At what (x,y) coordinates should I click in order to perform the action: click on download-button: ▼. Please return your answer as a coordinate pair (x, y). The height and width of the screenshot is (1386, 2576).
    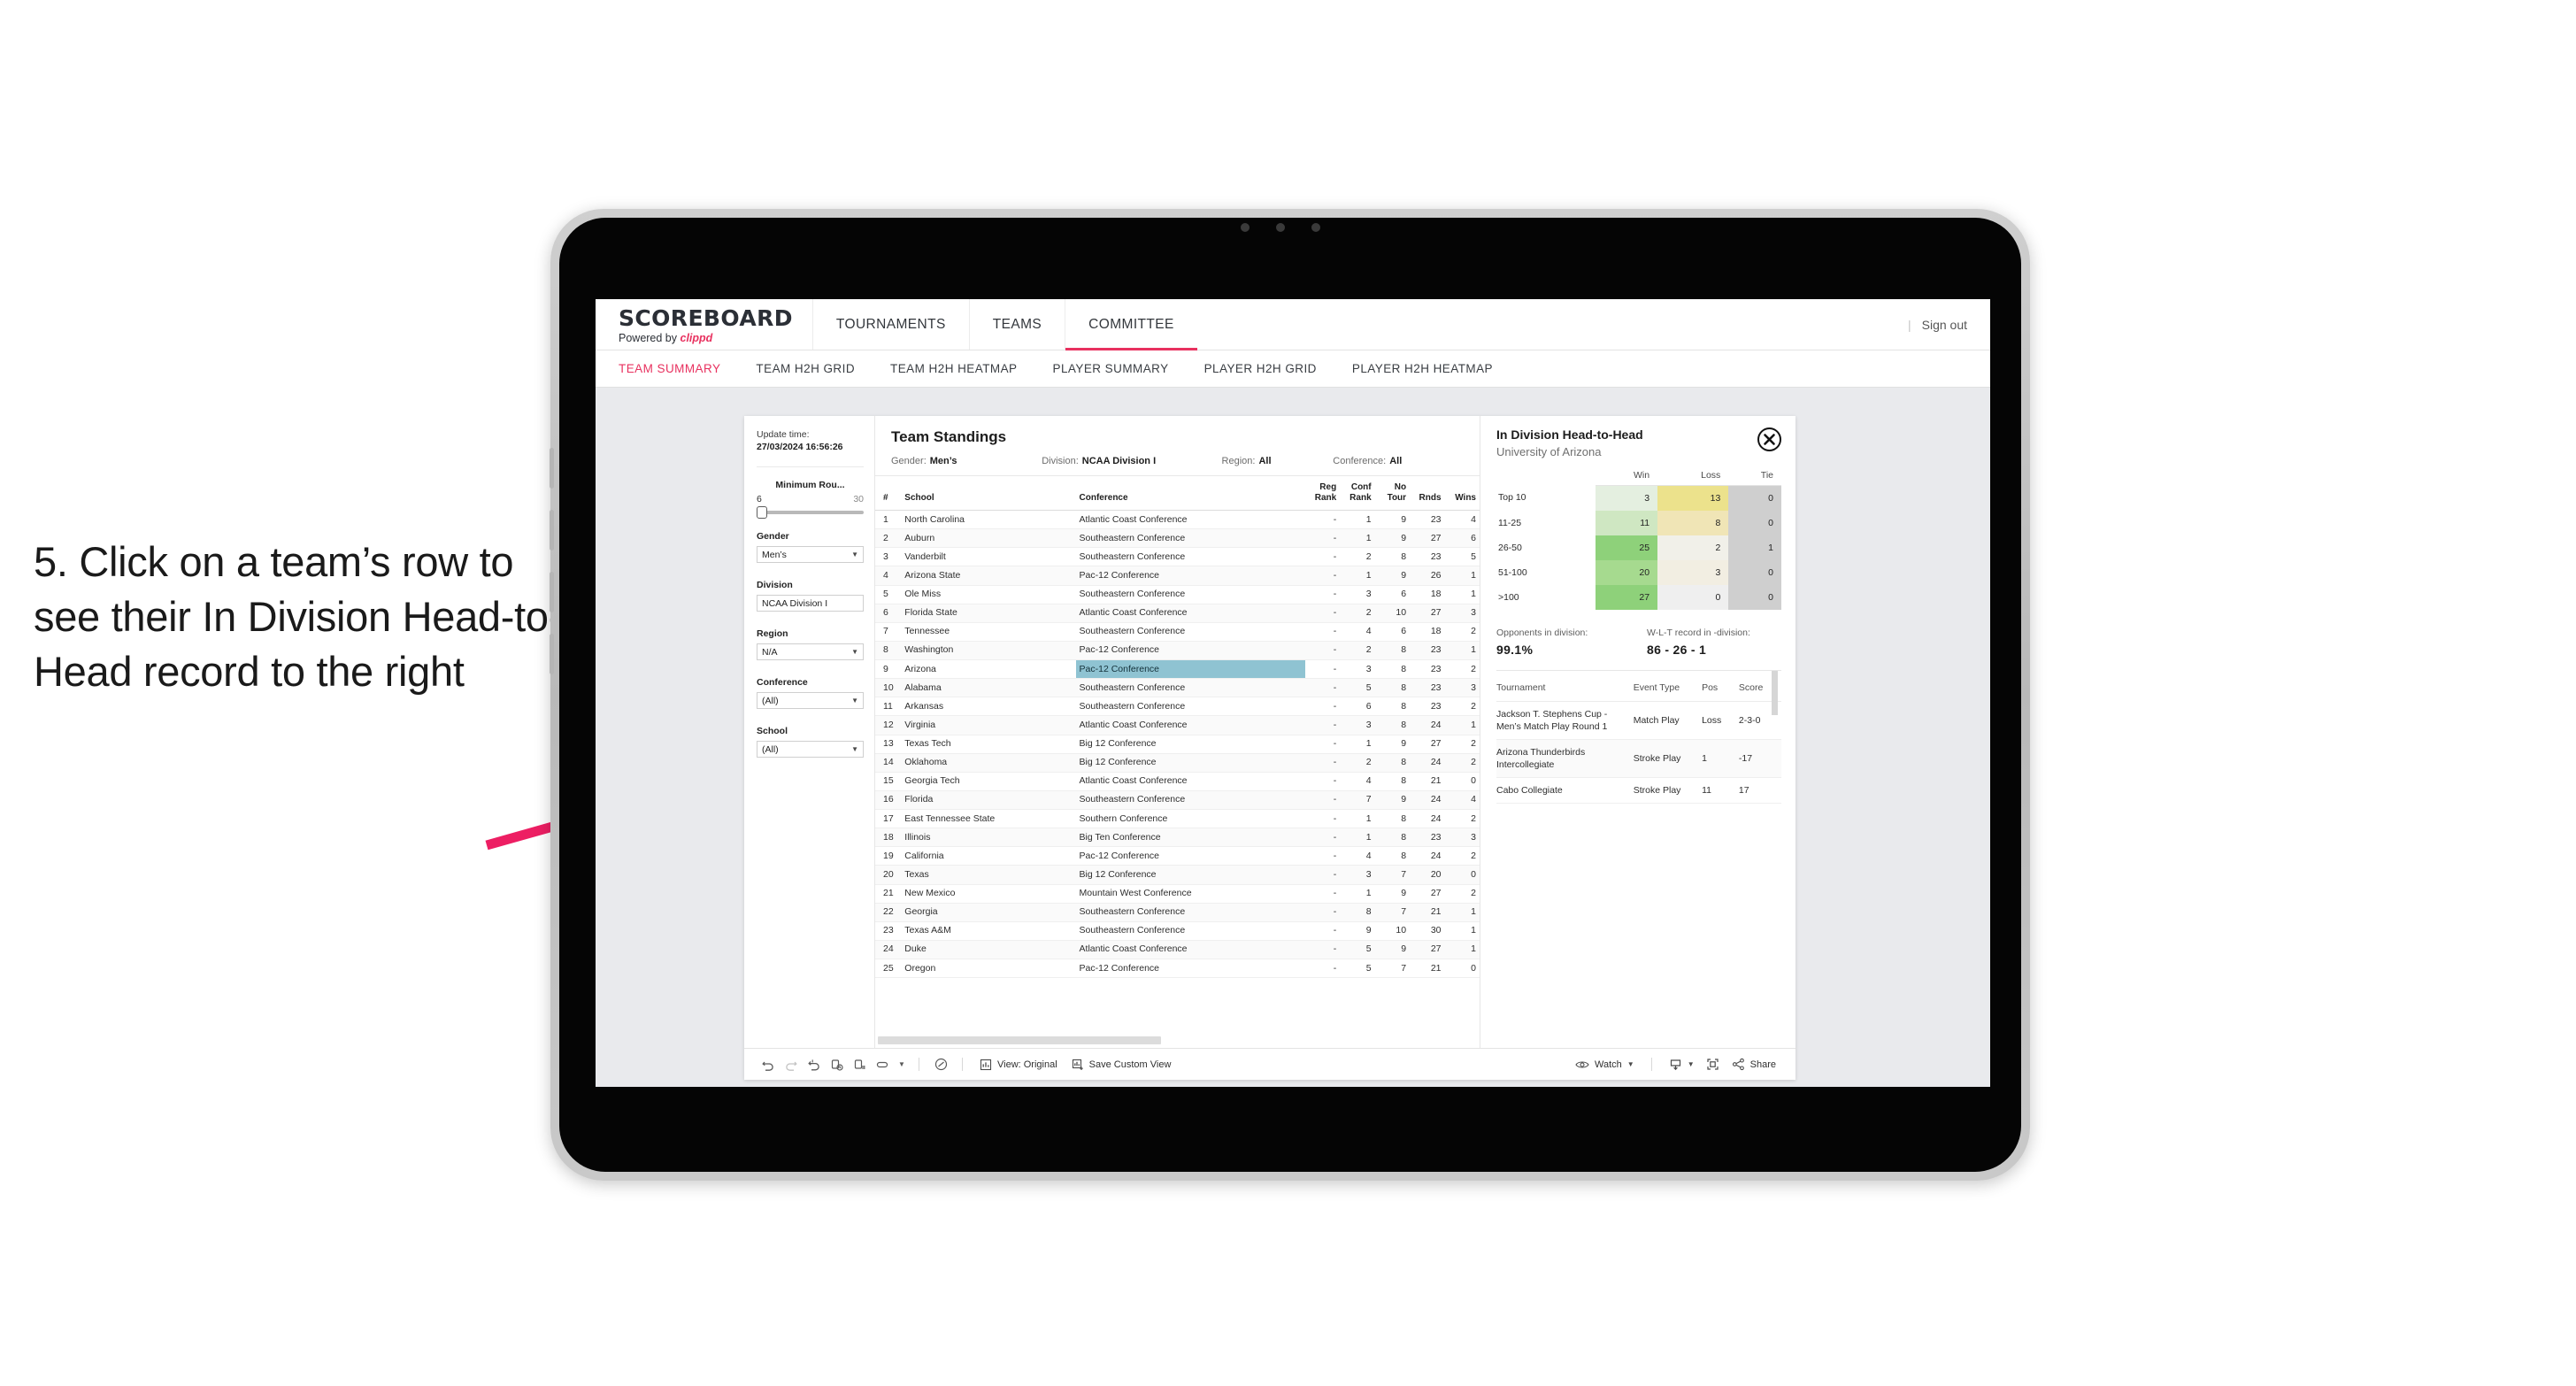
    Looking at the image, I should click on (1682, 1064).